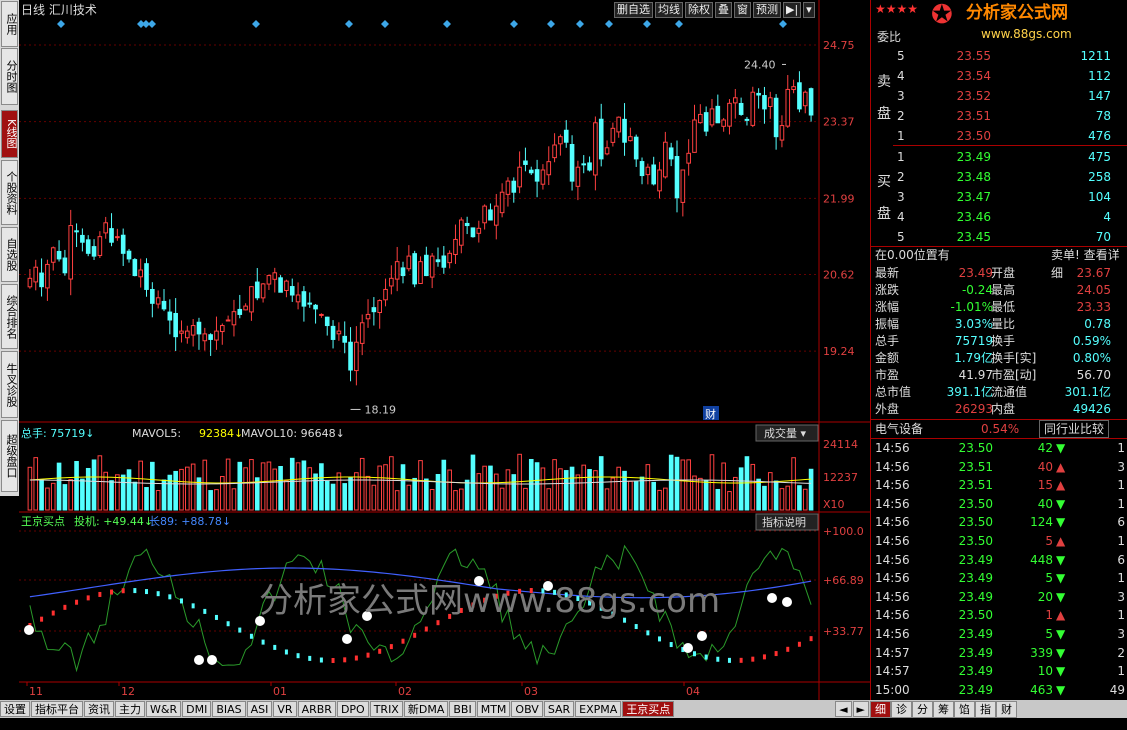 Image resolution: width=1127 pixels, height=730 pixels. What do you see at coordinates (386, 709) in the screenshot?
I see `indicator-tab-11: TRIX` at bounding box center [386, 709].